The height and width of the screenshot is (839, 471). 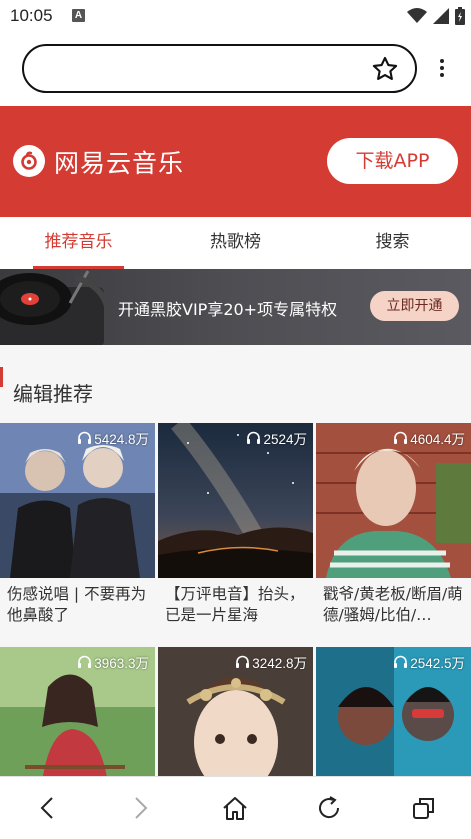 I want to click on section-marker, so click(x=1, y=377).